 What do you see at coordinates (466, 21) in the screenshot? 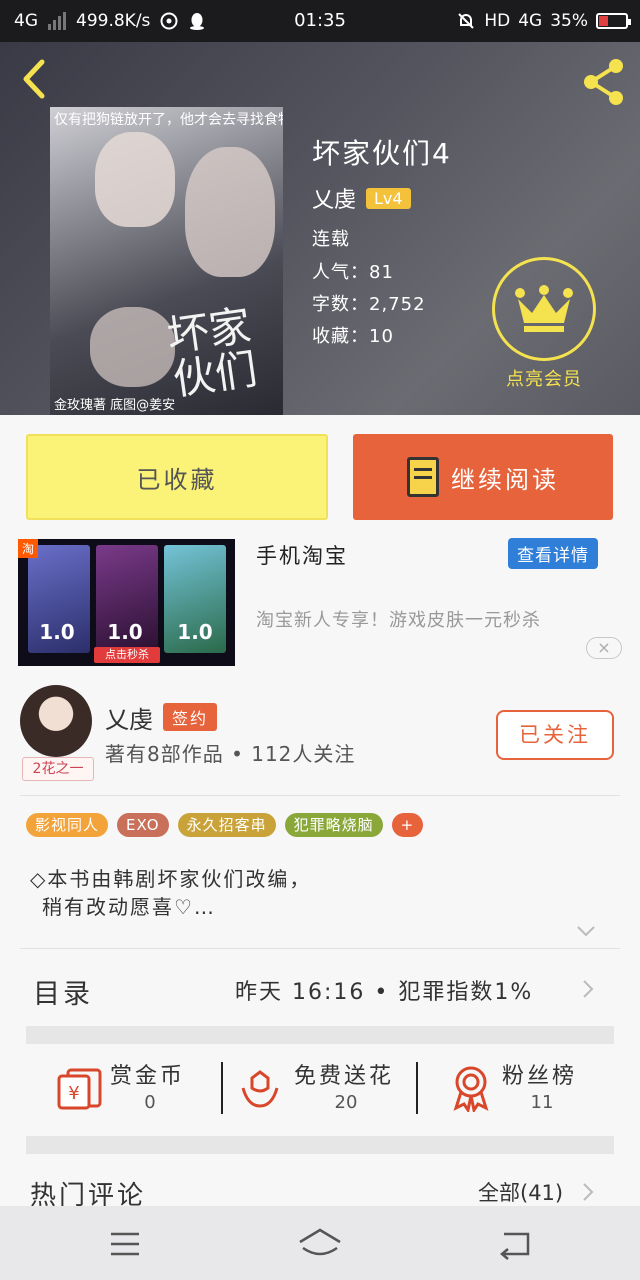
I see `mute-bell-icon` at bounding box center [466, 21].